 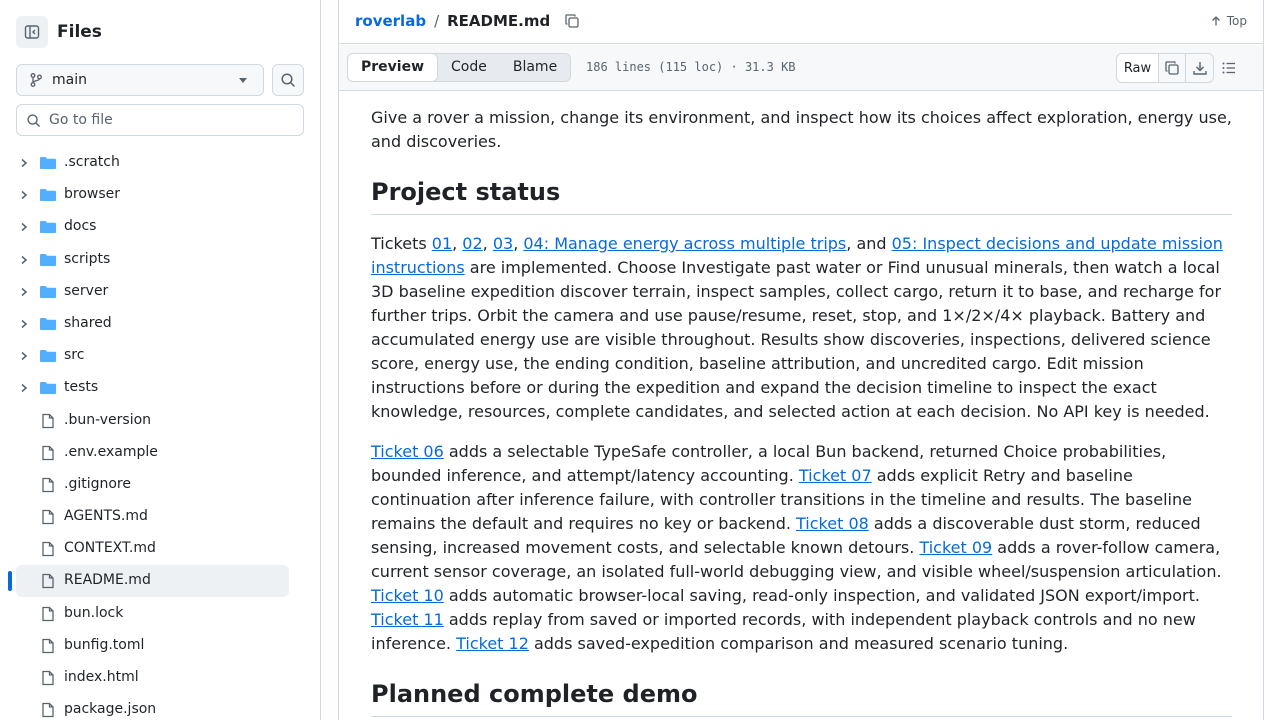 What do you see at coordinates (160, 260) in the screenshot?
I see `tree-folder: scripts` at bounding box center [160, 260].